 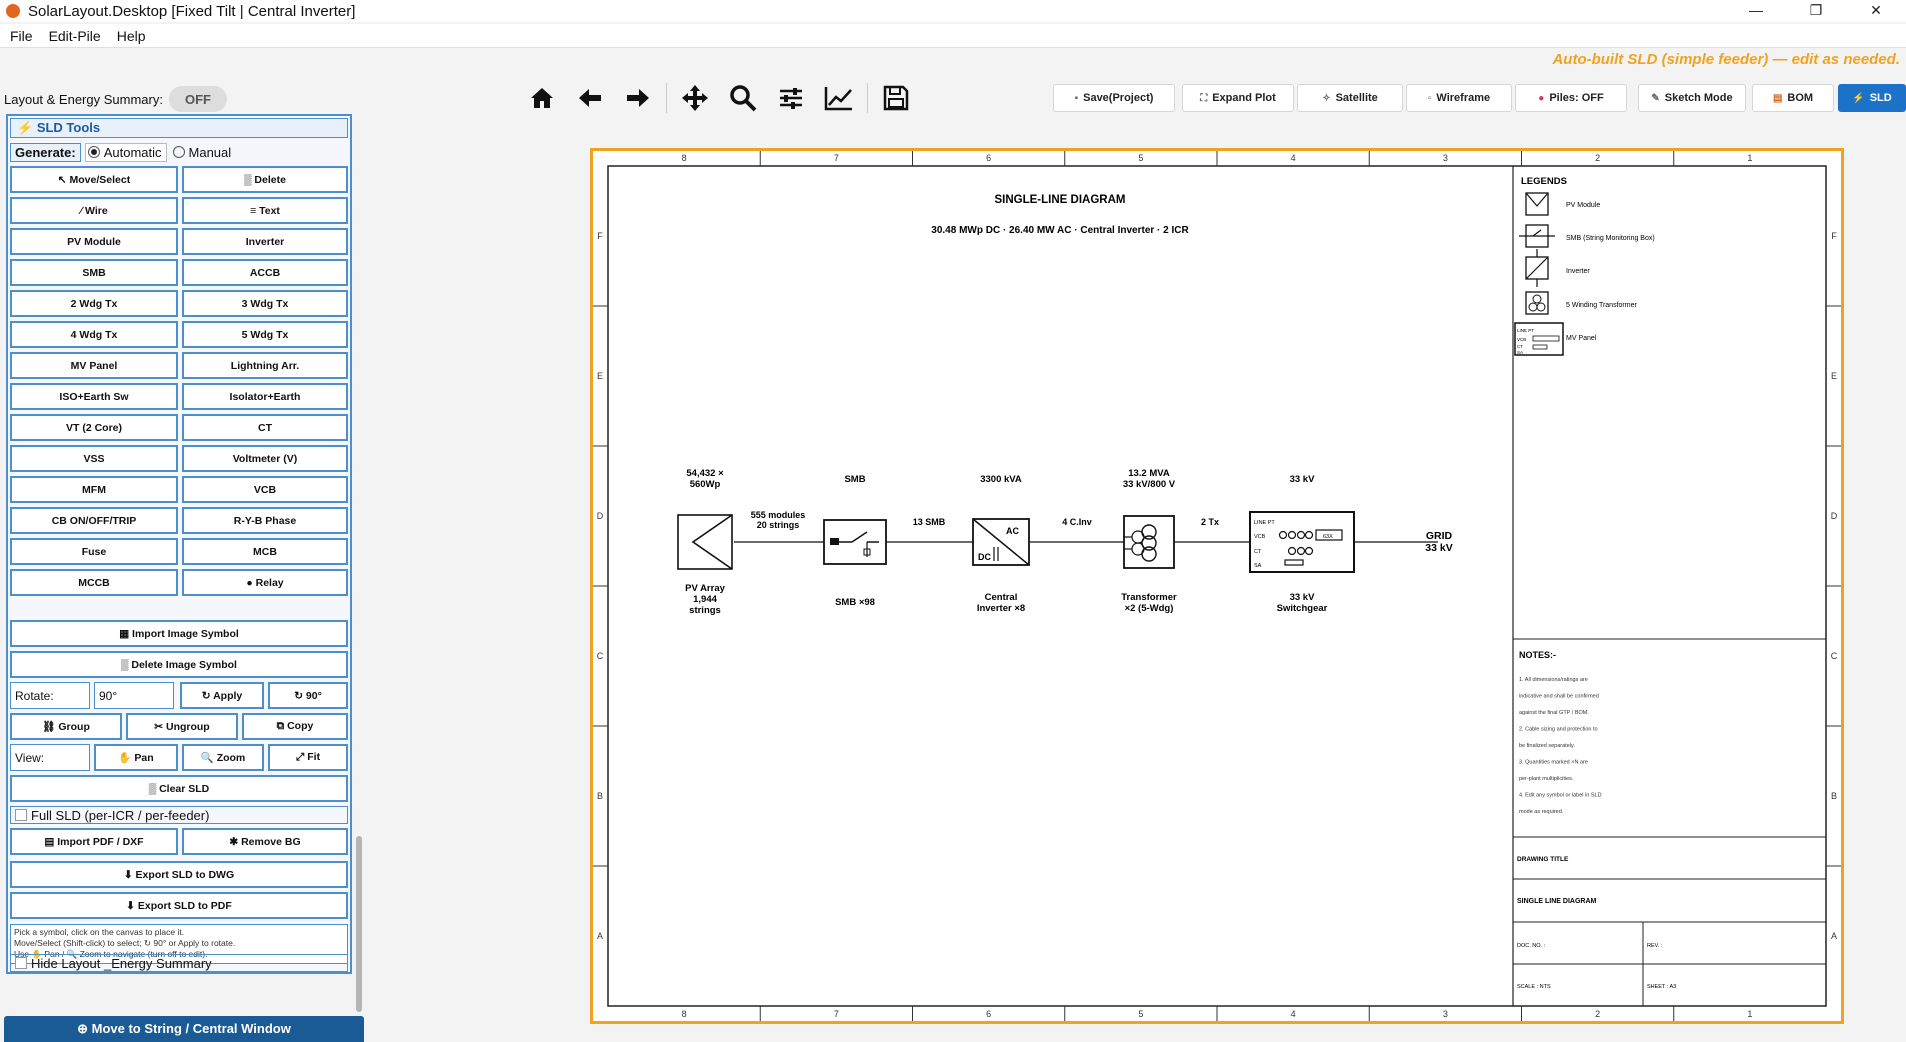 I want to click on sheet-label: SHEET : A3, so click(x=1661, y=987).